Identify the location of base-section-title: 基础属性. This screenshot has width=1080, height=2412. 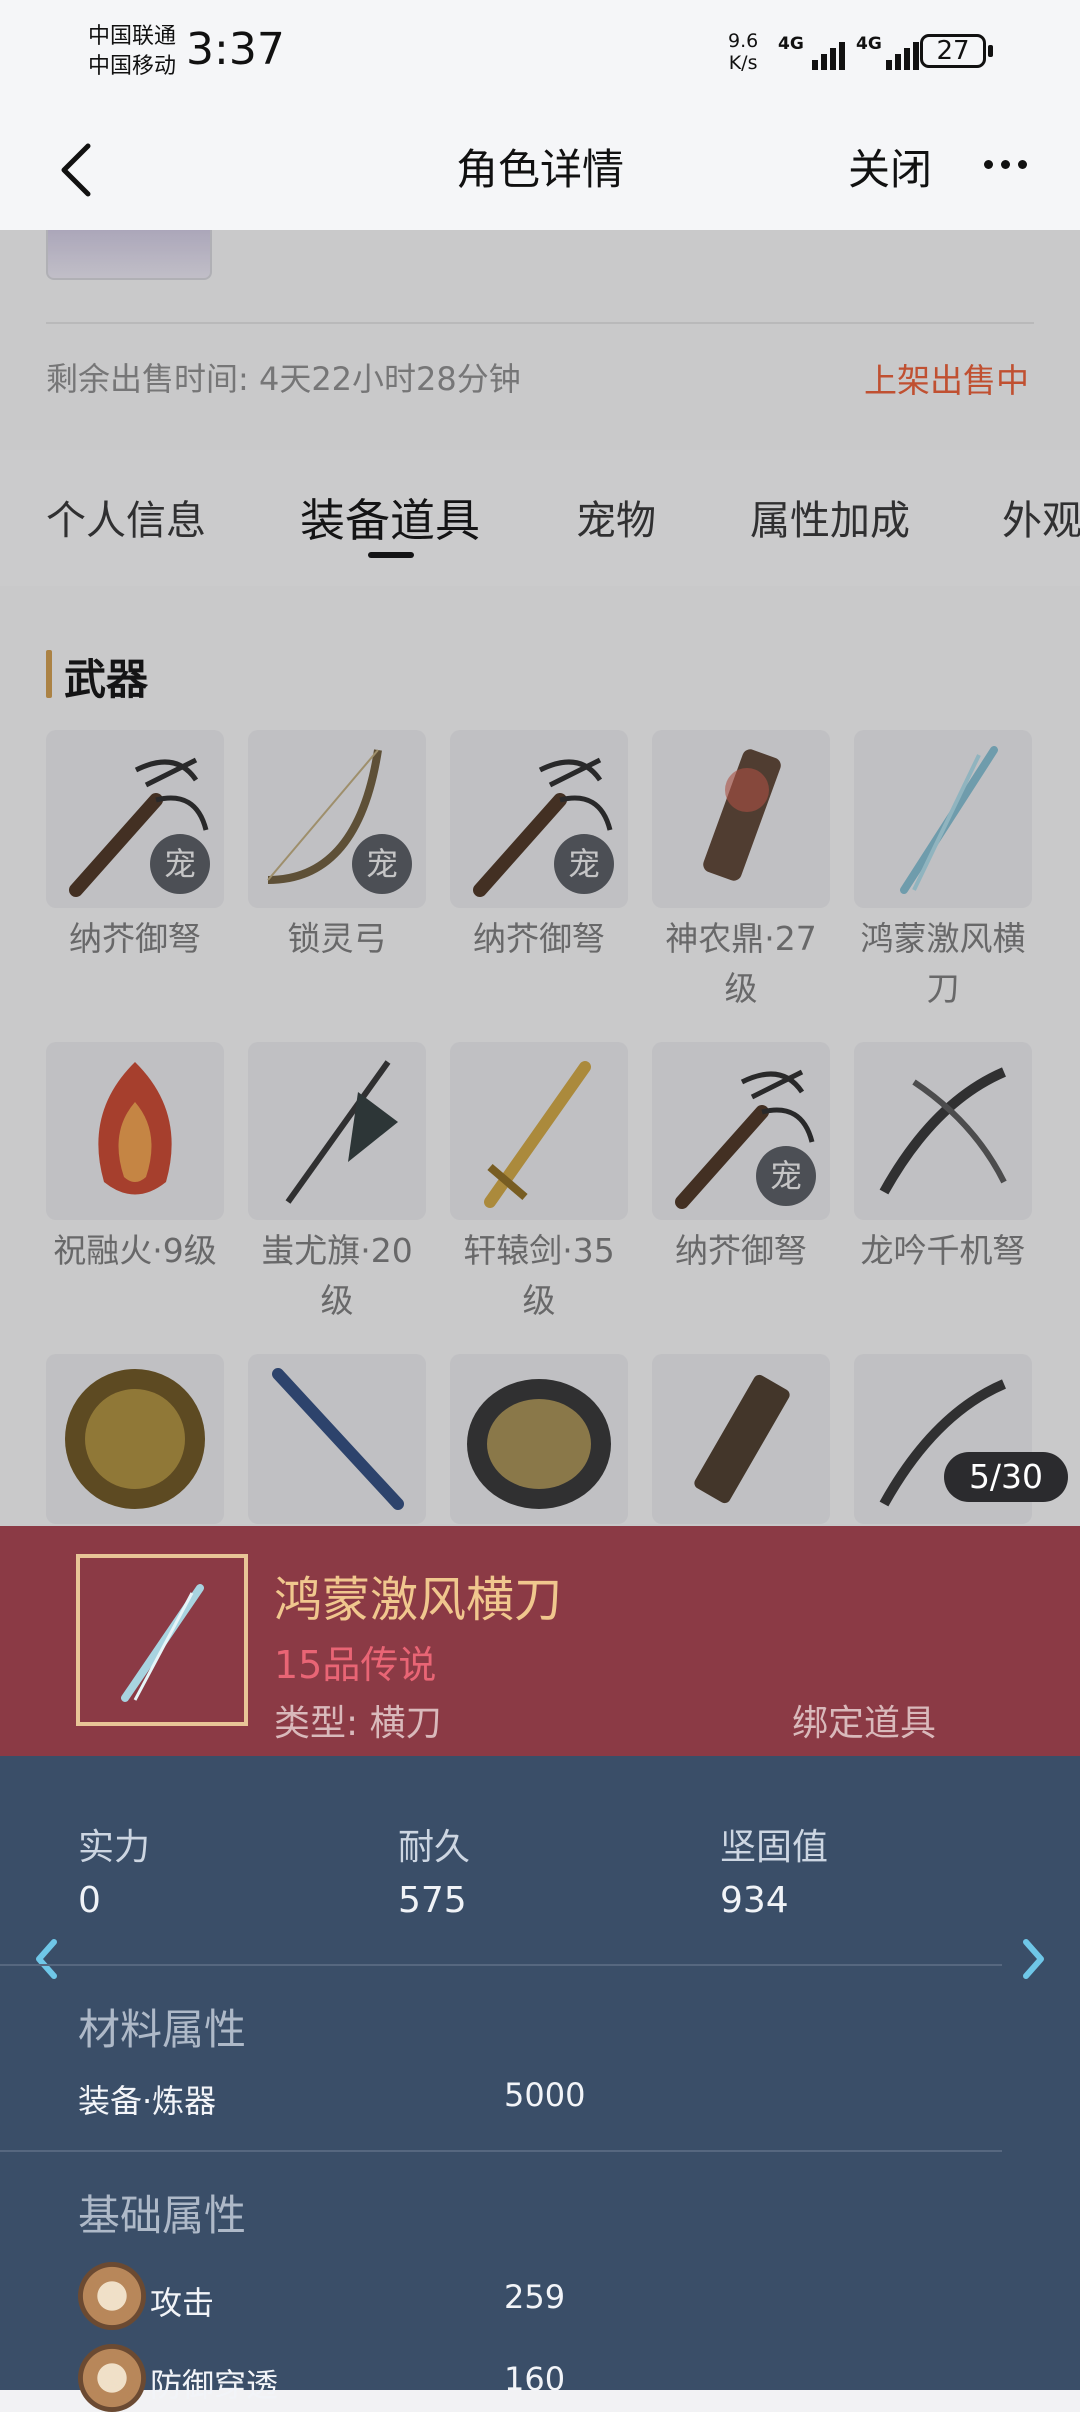
(162, 2215).